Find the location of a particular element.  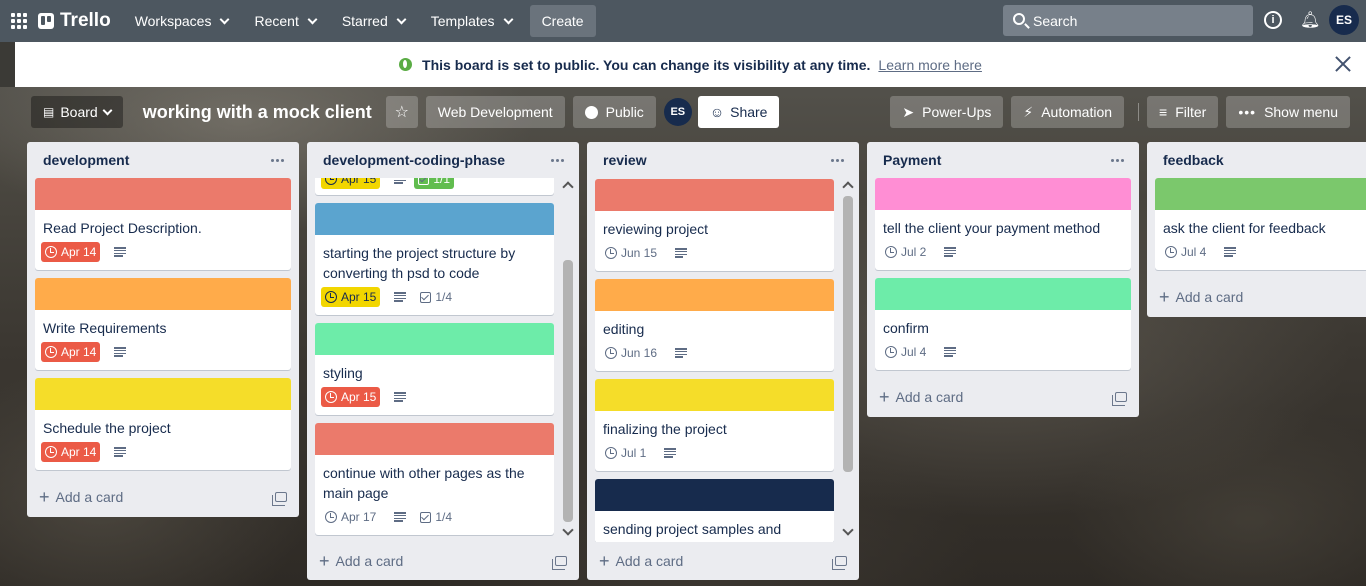

card: reviewing project Jun 15 is located at coordinates (714, 225).